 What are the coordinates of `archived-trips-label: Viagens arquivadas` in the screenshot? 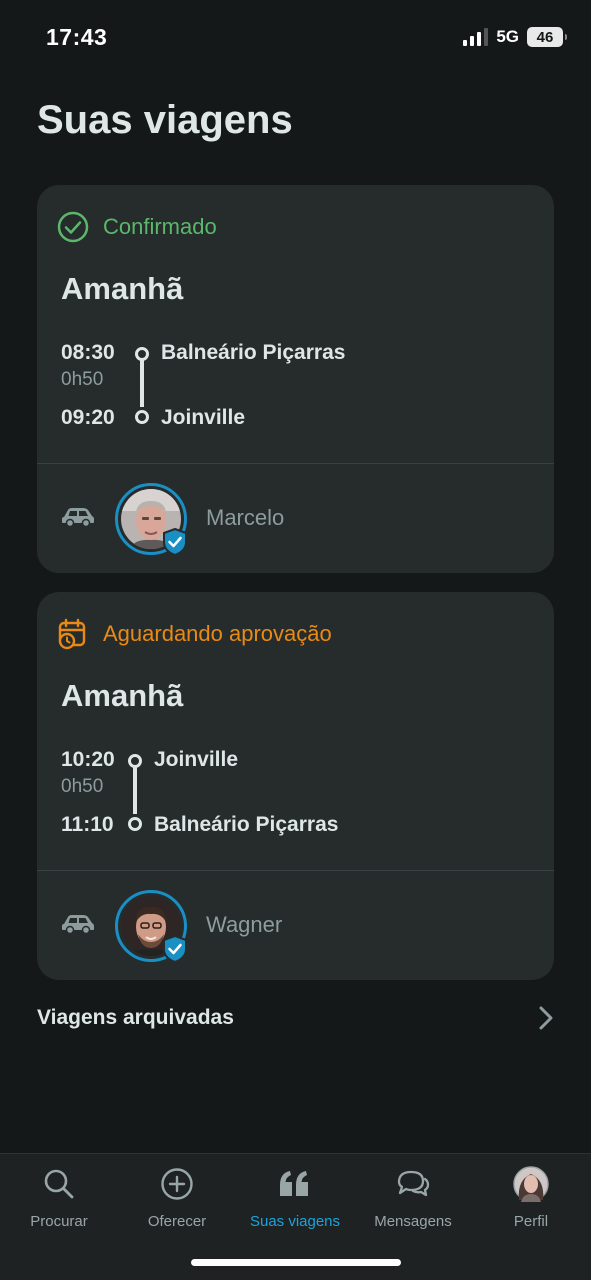 It's located at (135, 1017).